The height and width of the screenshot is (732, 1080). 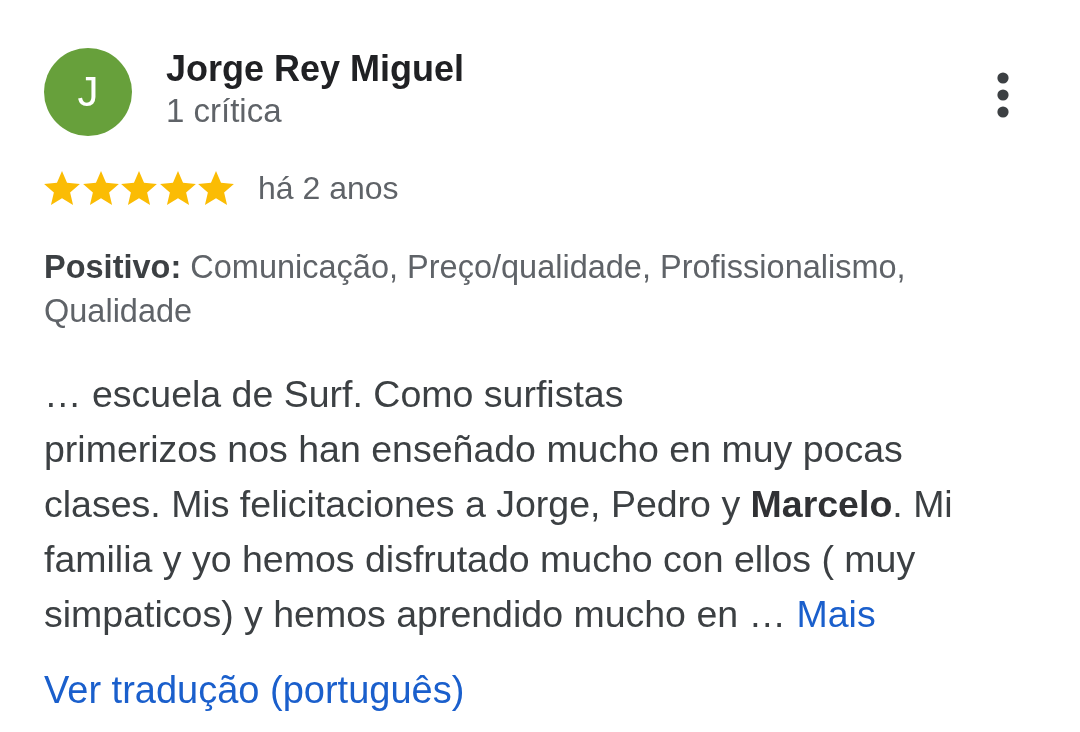 What do you see at coordinates (315, 69) in the screenshot?
I see `author-name: Jorge Rey Miguel` at bounding box center [315, 69].